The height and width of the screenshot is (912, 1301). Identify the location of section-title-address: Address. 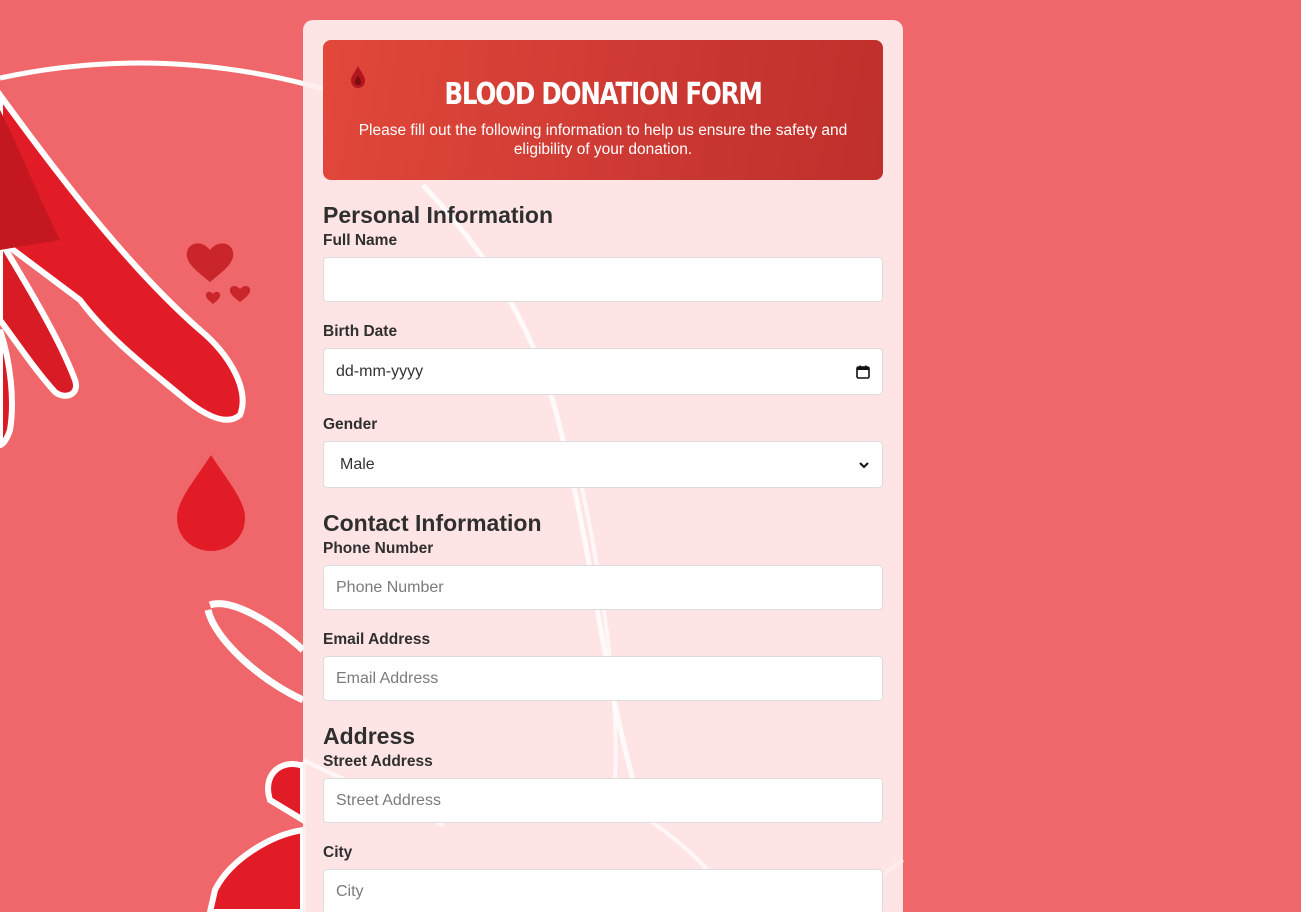
(369, 736).